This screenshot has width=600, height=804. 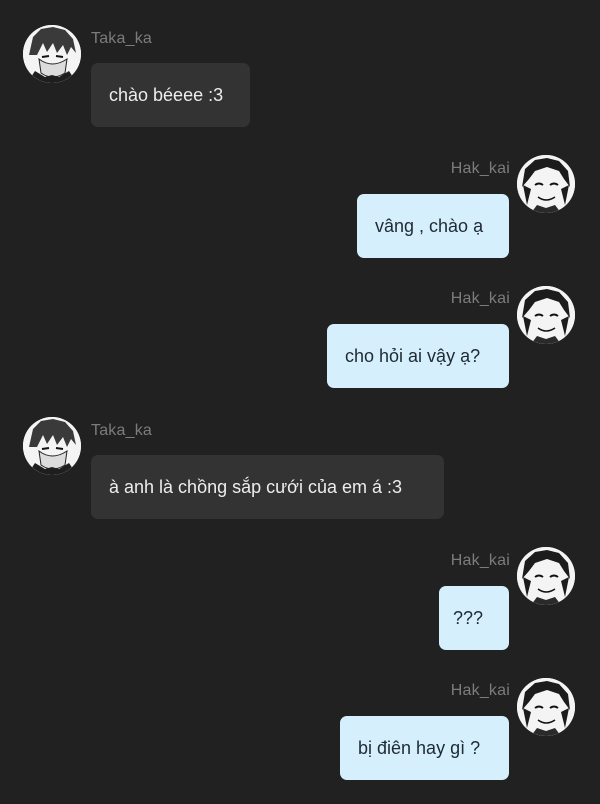 What do you see at coordinates (267, 487) in the screenshot?
I see `message-bubble: à anh là chồng sắp cưới của em á :3` at bounding box center [267, 487].